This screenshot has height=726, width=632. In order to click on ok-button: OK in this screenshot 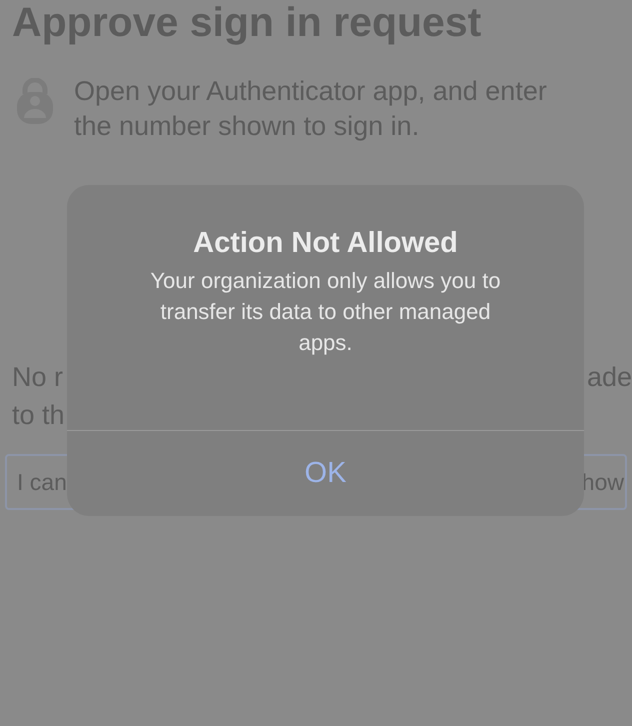, I will do `click(325, 473)`.